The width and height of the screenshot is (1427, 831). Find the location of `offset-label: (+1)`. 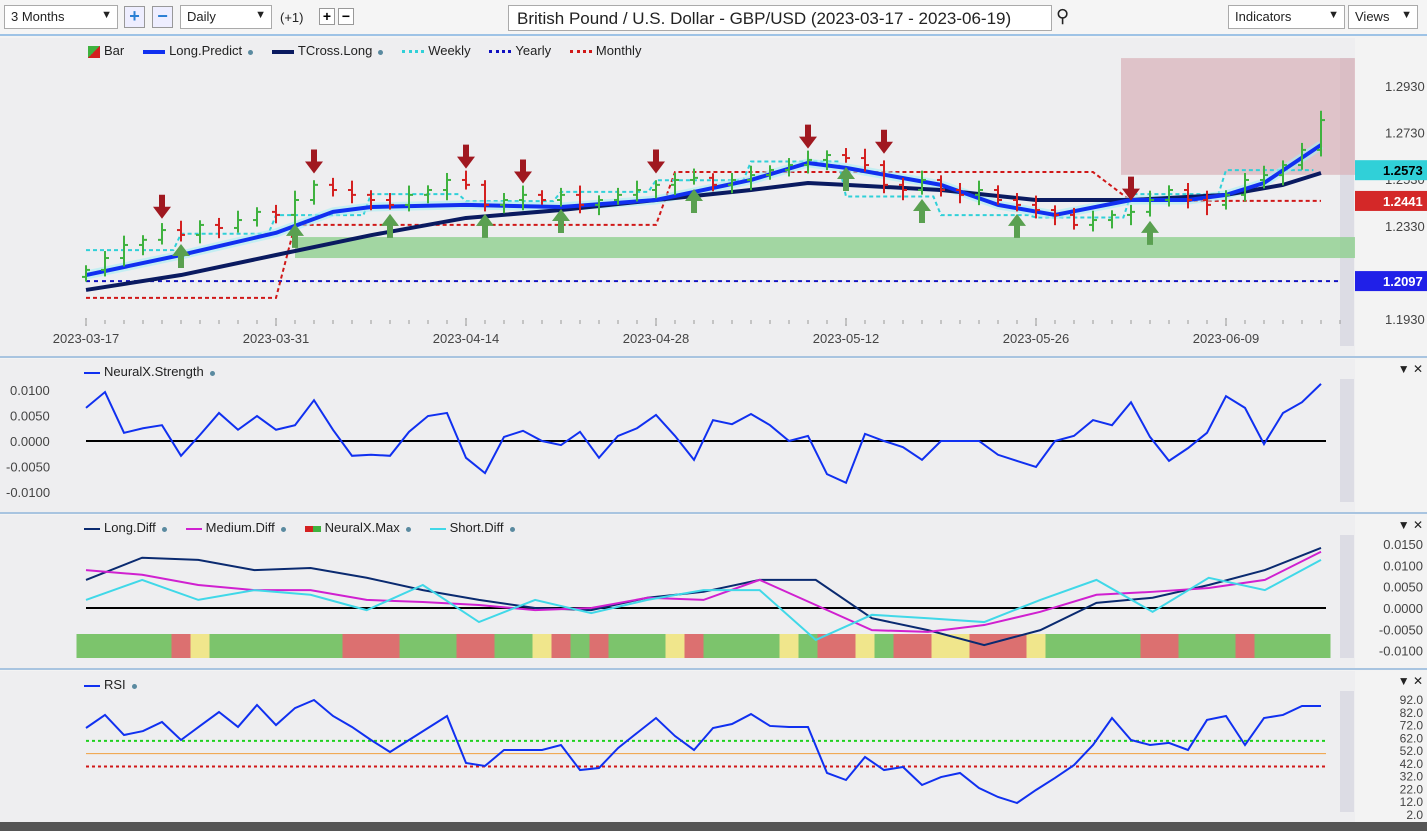

offset-label: (+1) is located at coordinates (292, 17).